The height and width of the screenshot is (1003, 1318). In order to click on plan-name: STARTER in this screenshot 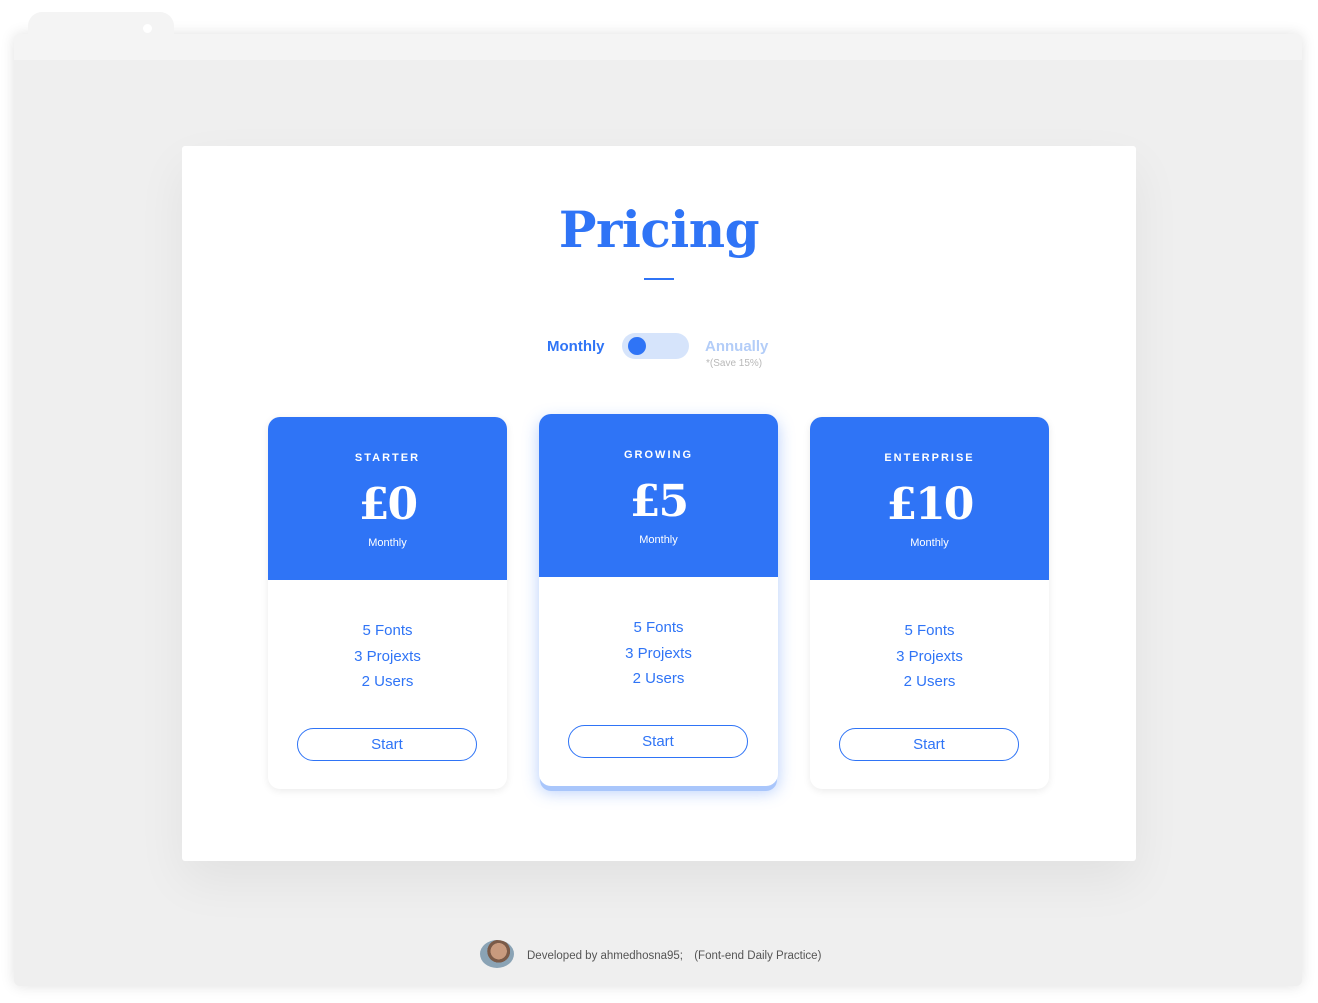, I will do `click(387, 458)`.